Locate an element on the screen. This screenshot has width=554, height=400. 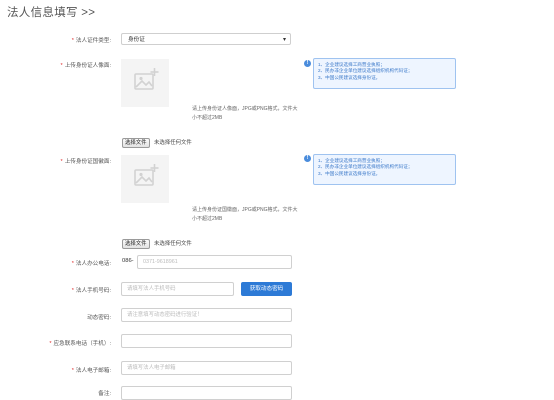
email-input: 请填写法人电子邮箱 is located at coordinates (206, 368).